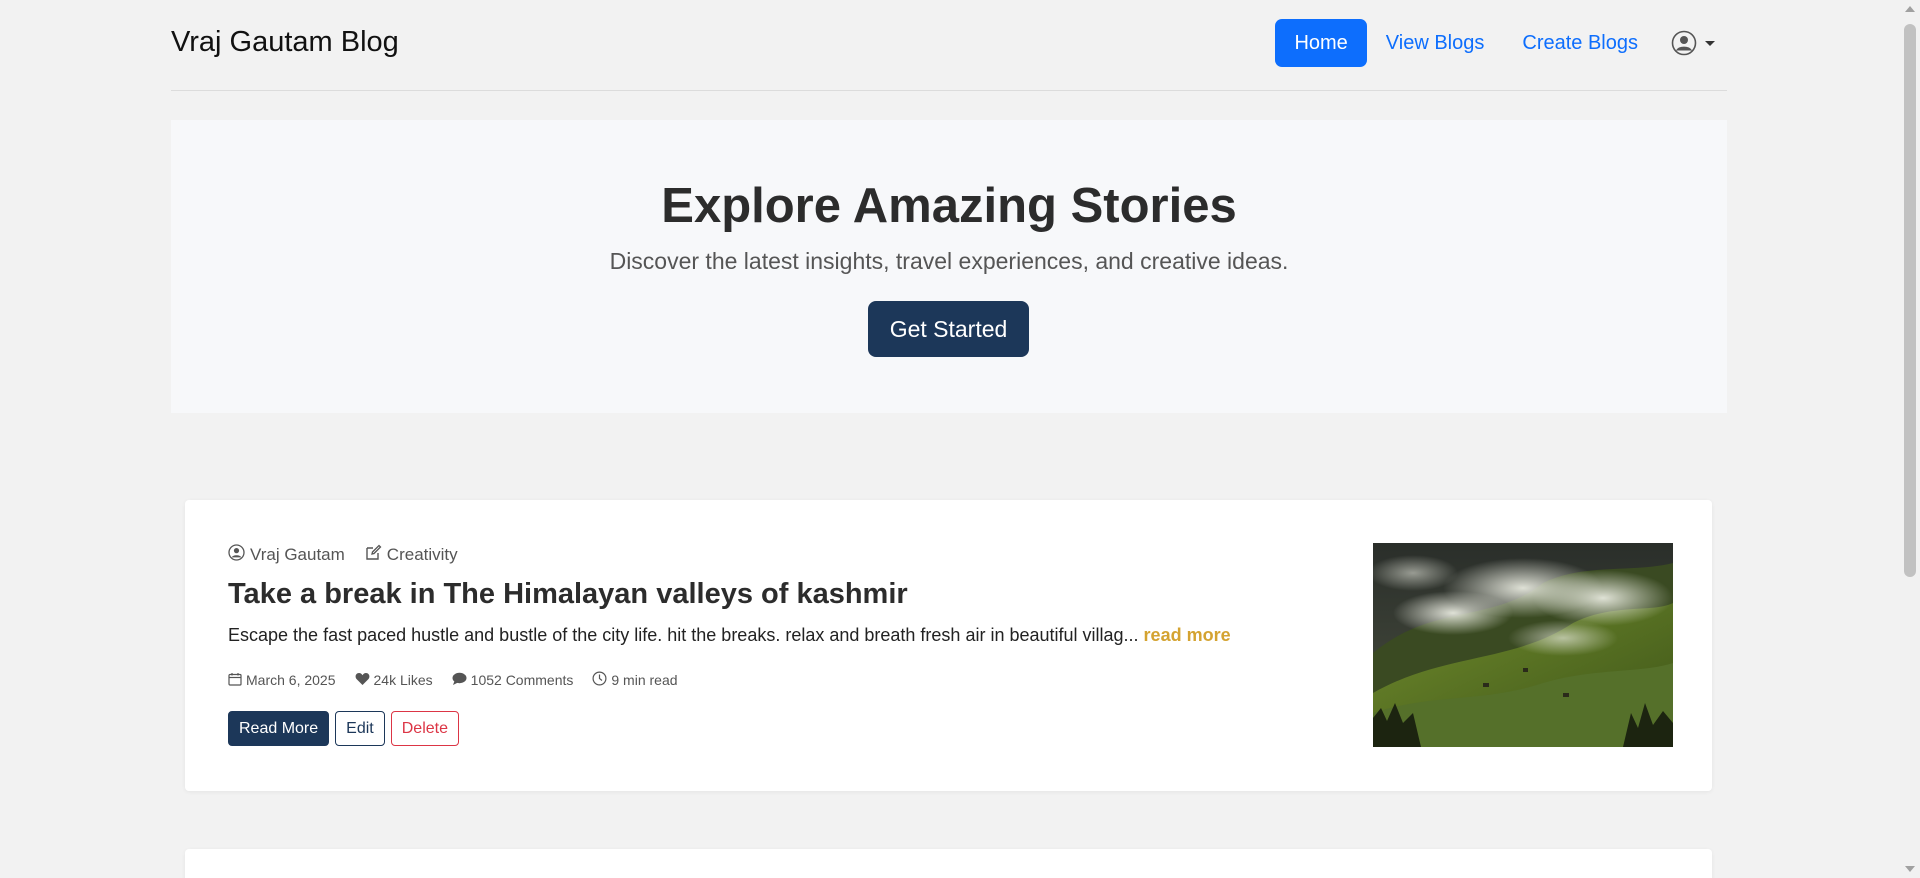 This screenshot has width=1920, height=878. What do you see at coordinates (422, 554) in the screenshot?
I see `post-category-name: Creativity` at bounding box center [422, 554].